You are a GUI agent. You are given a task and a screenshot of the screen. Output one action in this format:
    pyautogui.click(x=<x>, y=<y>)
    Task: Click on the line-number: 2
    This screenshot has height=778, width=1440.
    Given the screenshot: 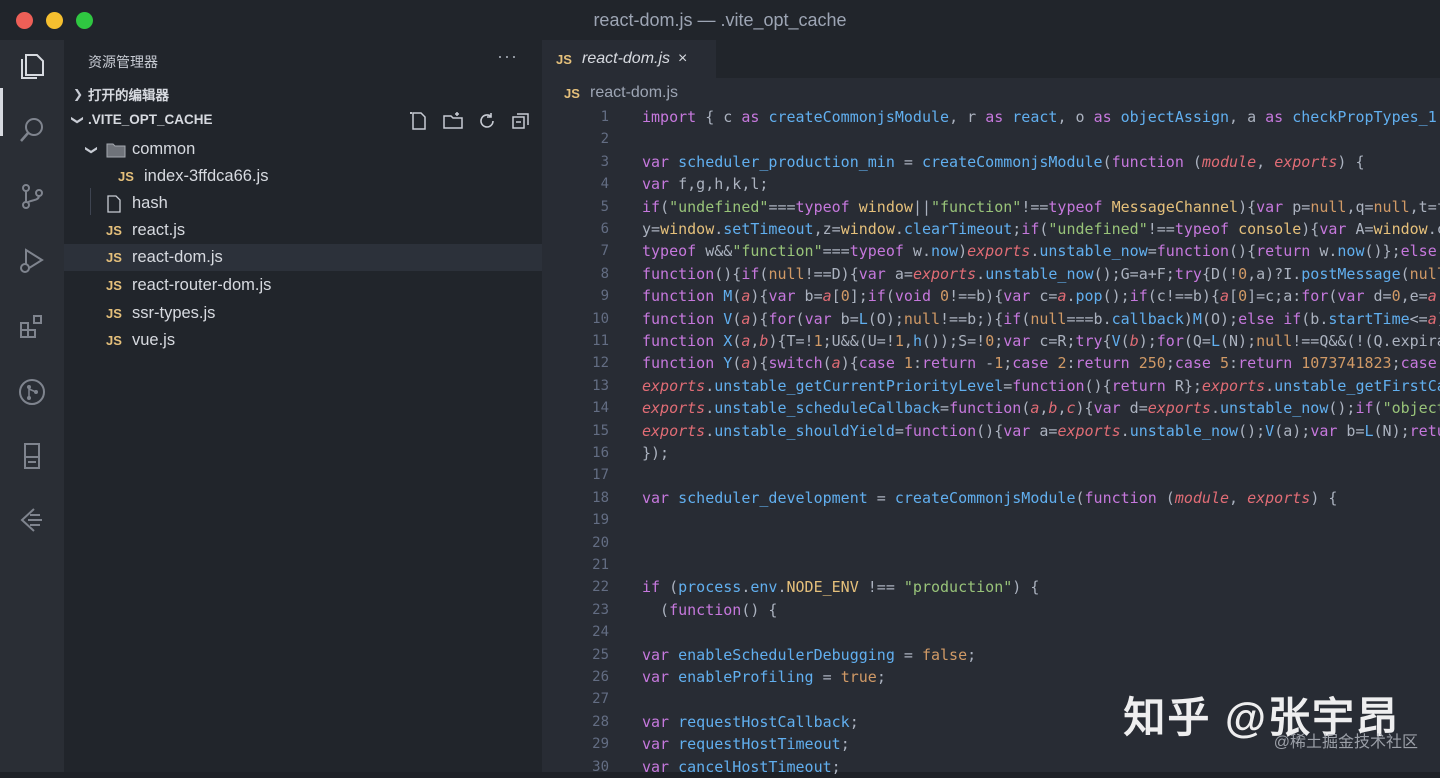 What is the action you would take?
    pyautogui.click(x=604, y=139)
    